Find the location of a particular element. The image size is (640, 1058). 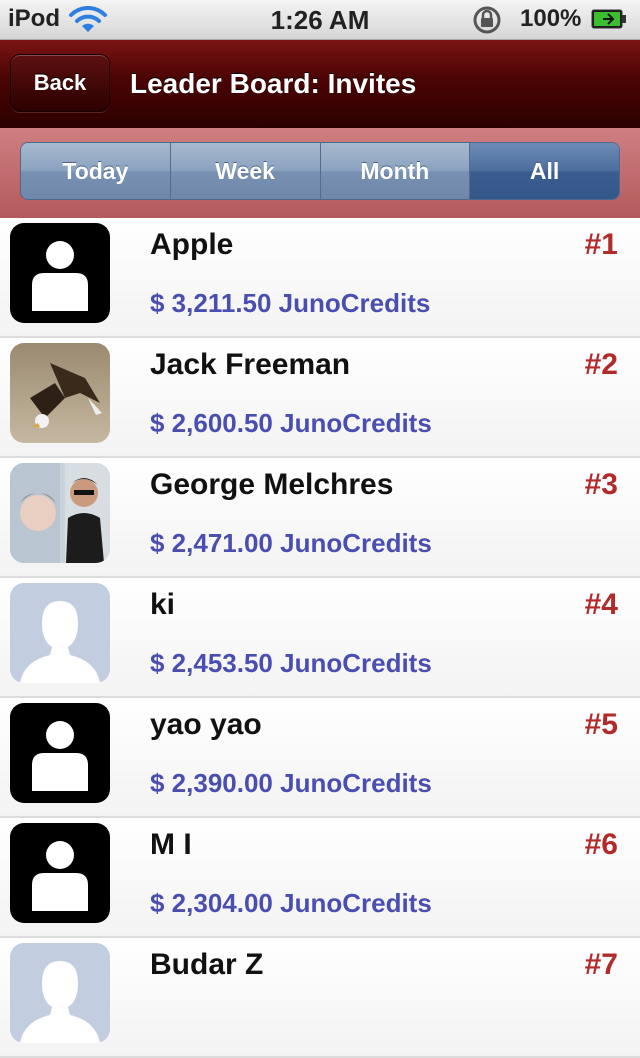

battery-percent: 100% is located at coordinates (551, 18).